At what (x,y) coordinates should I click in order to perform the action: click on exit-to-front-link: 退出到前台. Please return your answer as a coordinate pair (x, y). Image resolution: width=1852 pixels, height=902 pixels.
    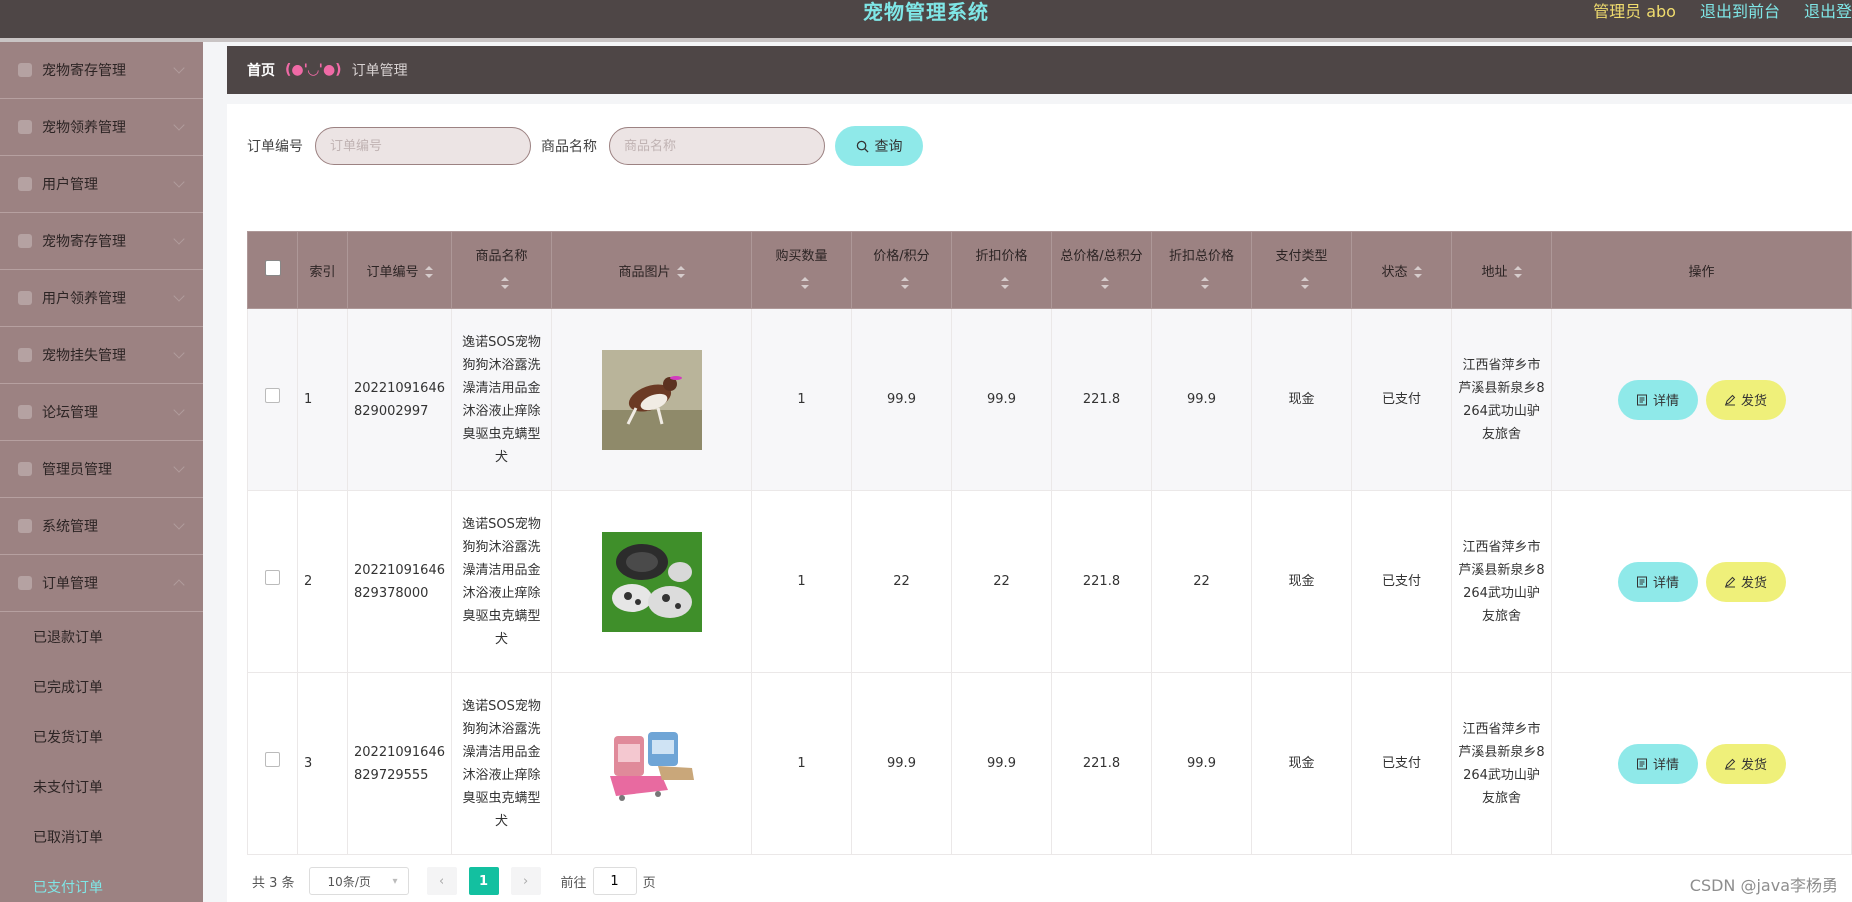
    Looking at the image, I should click on (1740, 11).